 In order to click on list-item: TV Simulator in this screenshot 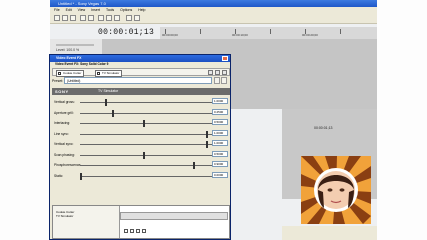, I will do `click(86, 216)`.